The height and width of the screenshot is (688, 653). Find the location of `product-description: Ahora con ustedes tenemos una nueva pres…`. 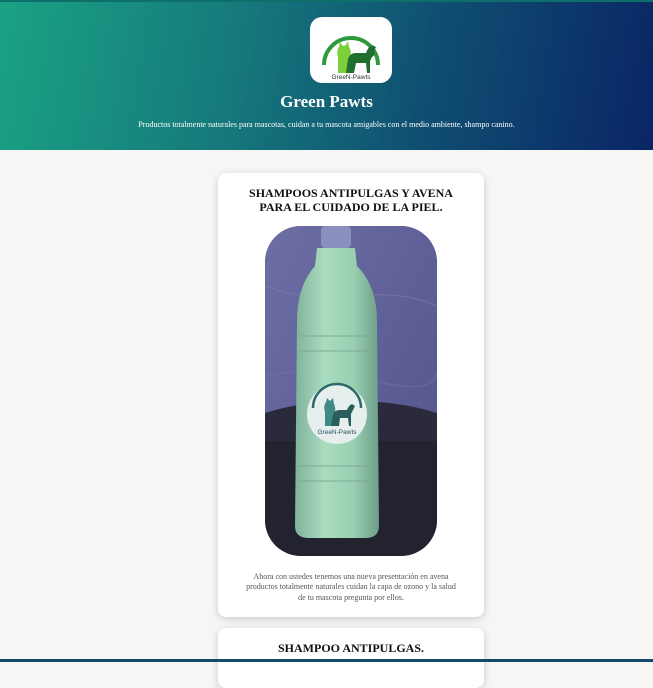

product-description: Ahora con ustedes tenemos una nueva pres… is located at coordinates (351, 587).